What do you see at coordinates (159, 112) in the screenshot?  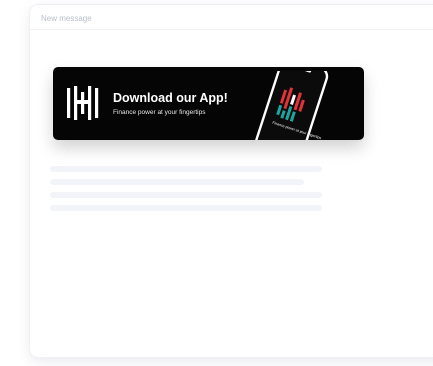 I see `banner-subtitle: Finance power at your fingertips` at bounding box center [159, 112].